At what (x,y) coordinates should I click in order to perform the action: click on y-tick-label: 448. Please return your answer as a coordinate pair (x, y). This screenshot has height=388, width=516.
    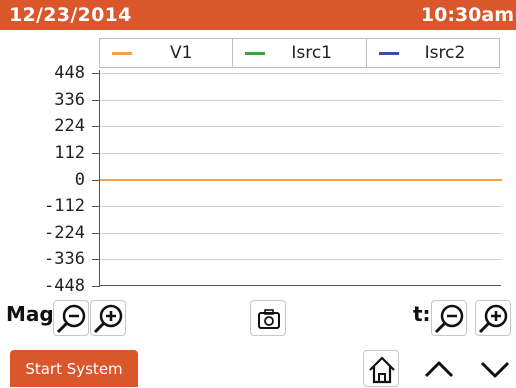
    Looking at the image, I should click on (69, 73).